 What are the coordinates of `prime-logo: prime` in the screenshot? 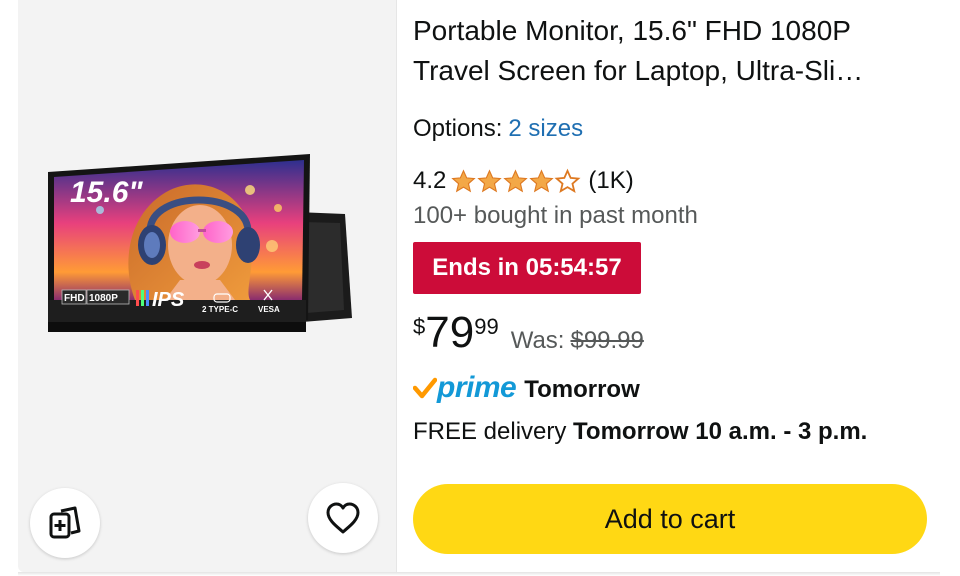 It's located at (465, 388).